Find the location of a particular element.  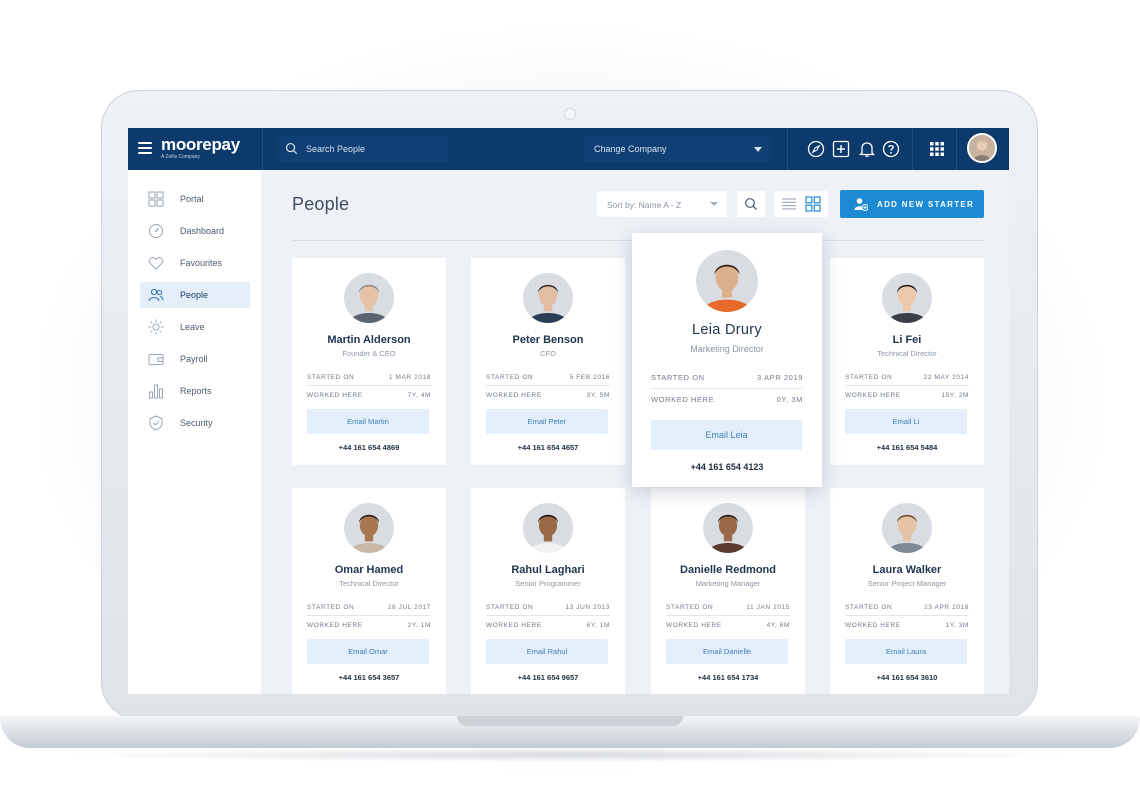

laptop-notch is located at coordinates (570, 721).